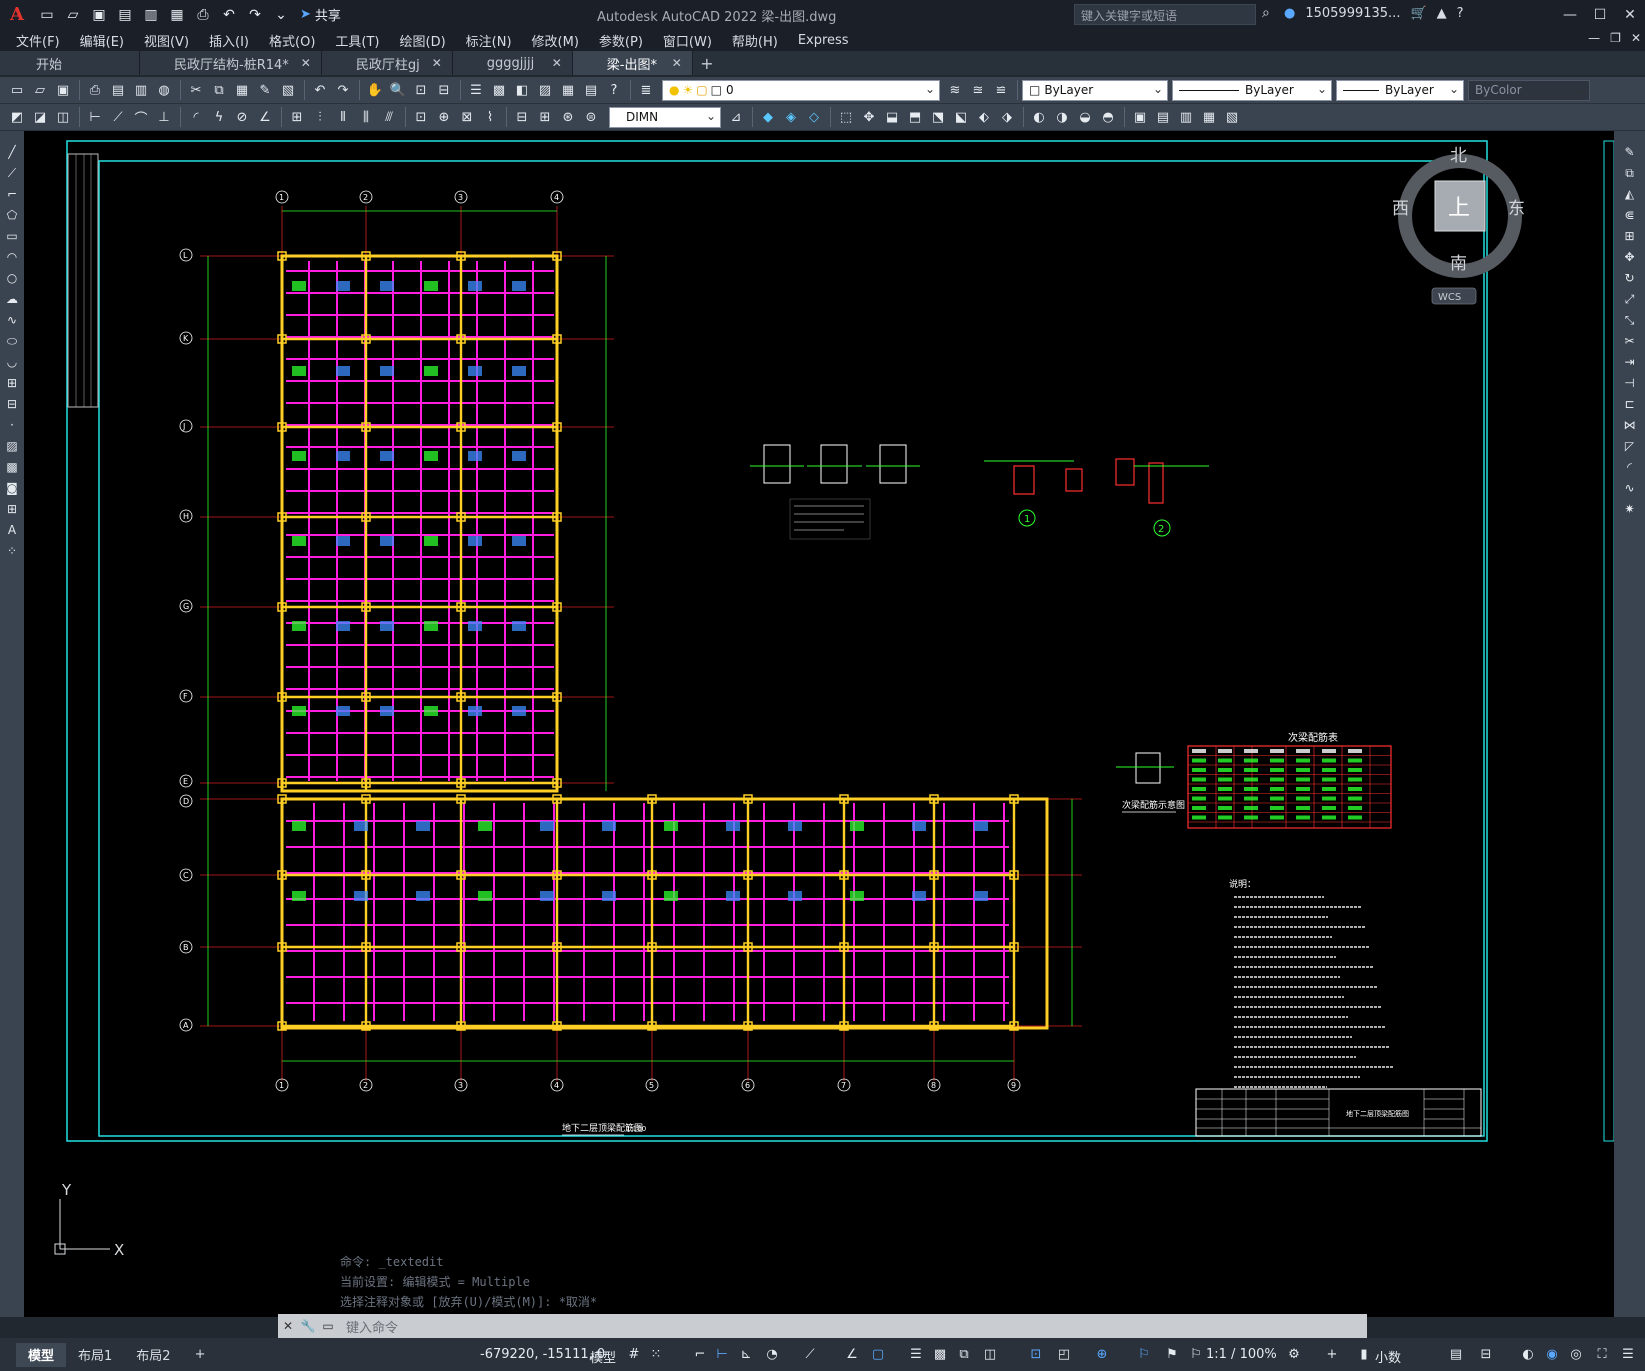 This screenshot has height=1371, width=1645. Describe the element at coordinates (522, 90) in the screenshot. I see `tool-palettes-icon: ◧` at that location.